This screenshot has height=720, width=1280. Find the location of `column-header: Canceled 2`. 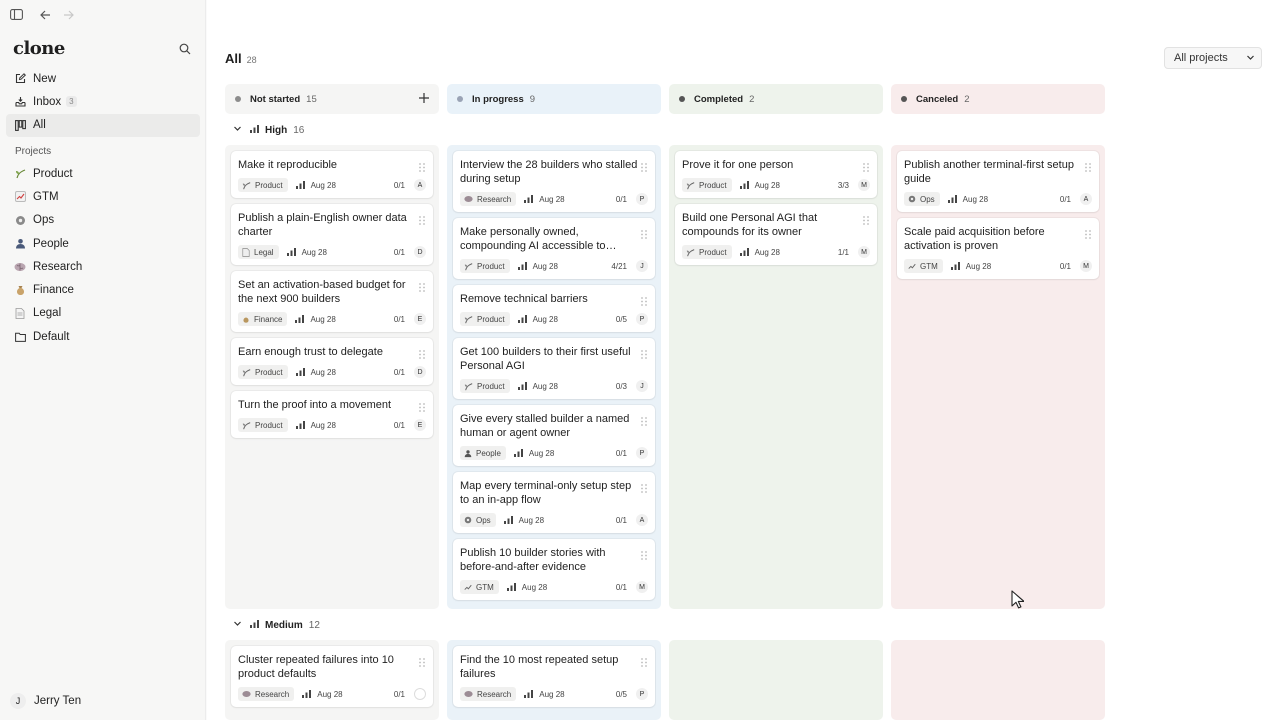

column-header: Canceled 2 is located at coordinates (998, 99).